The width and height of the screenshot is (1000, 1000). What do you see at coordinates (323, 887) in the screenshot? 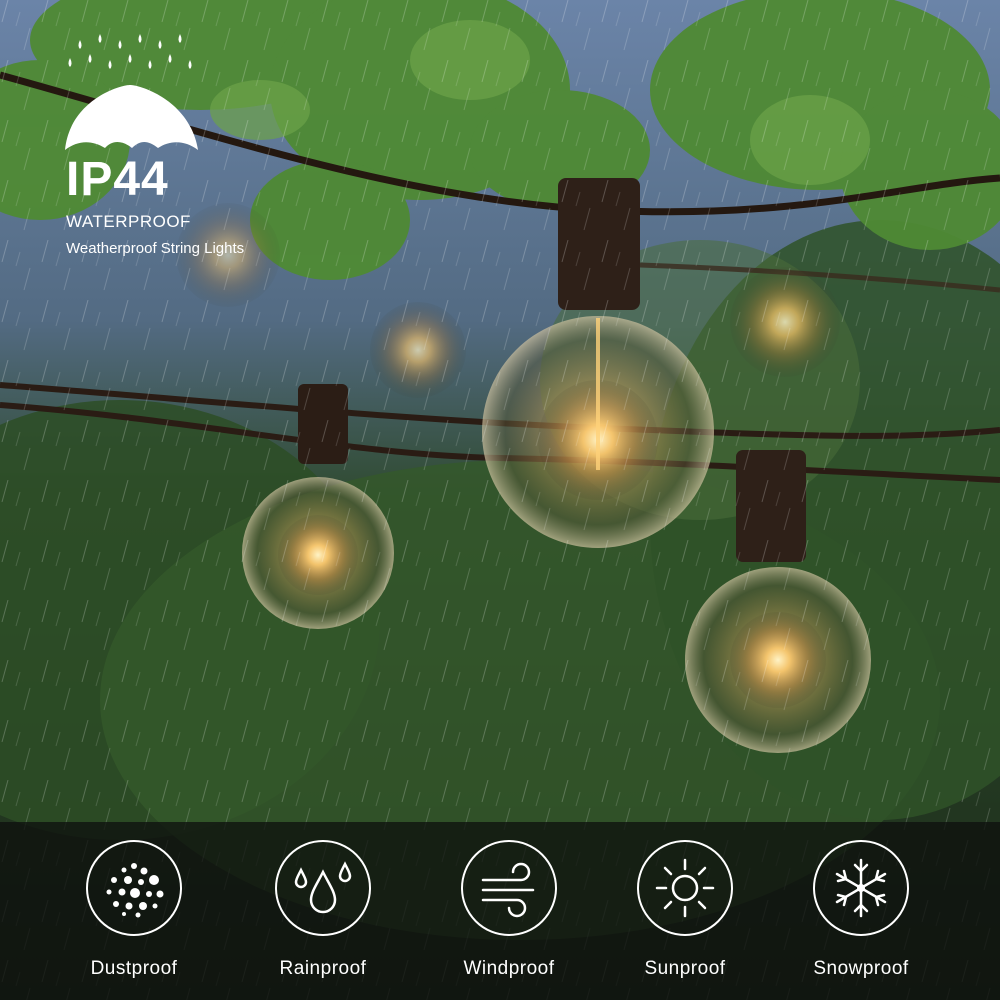
I see `water-drops-icon` at bounding box center [323, 887].